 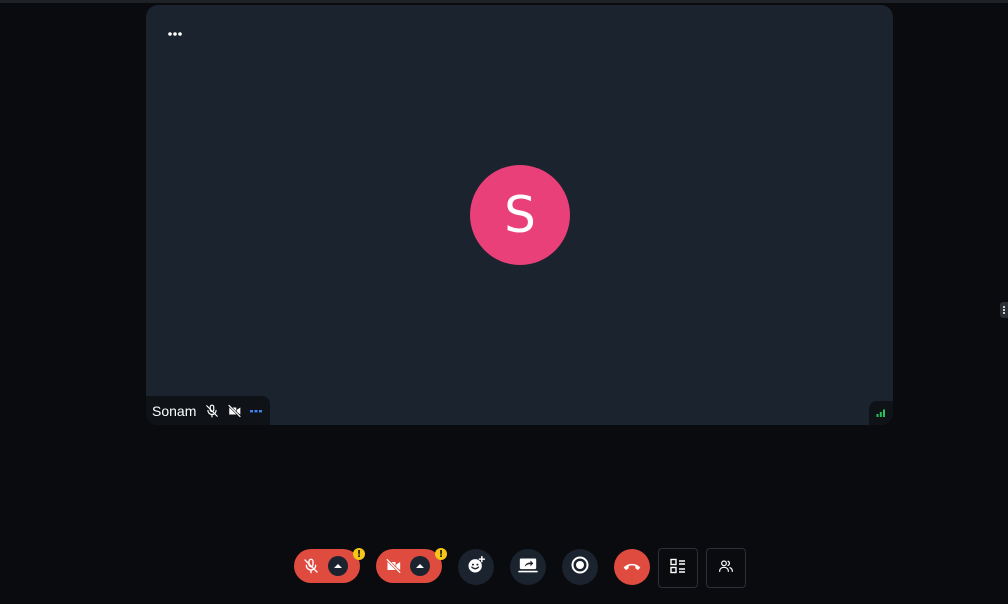 I want to click on mic-toggle-button: !, so click(x=329, y=565).